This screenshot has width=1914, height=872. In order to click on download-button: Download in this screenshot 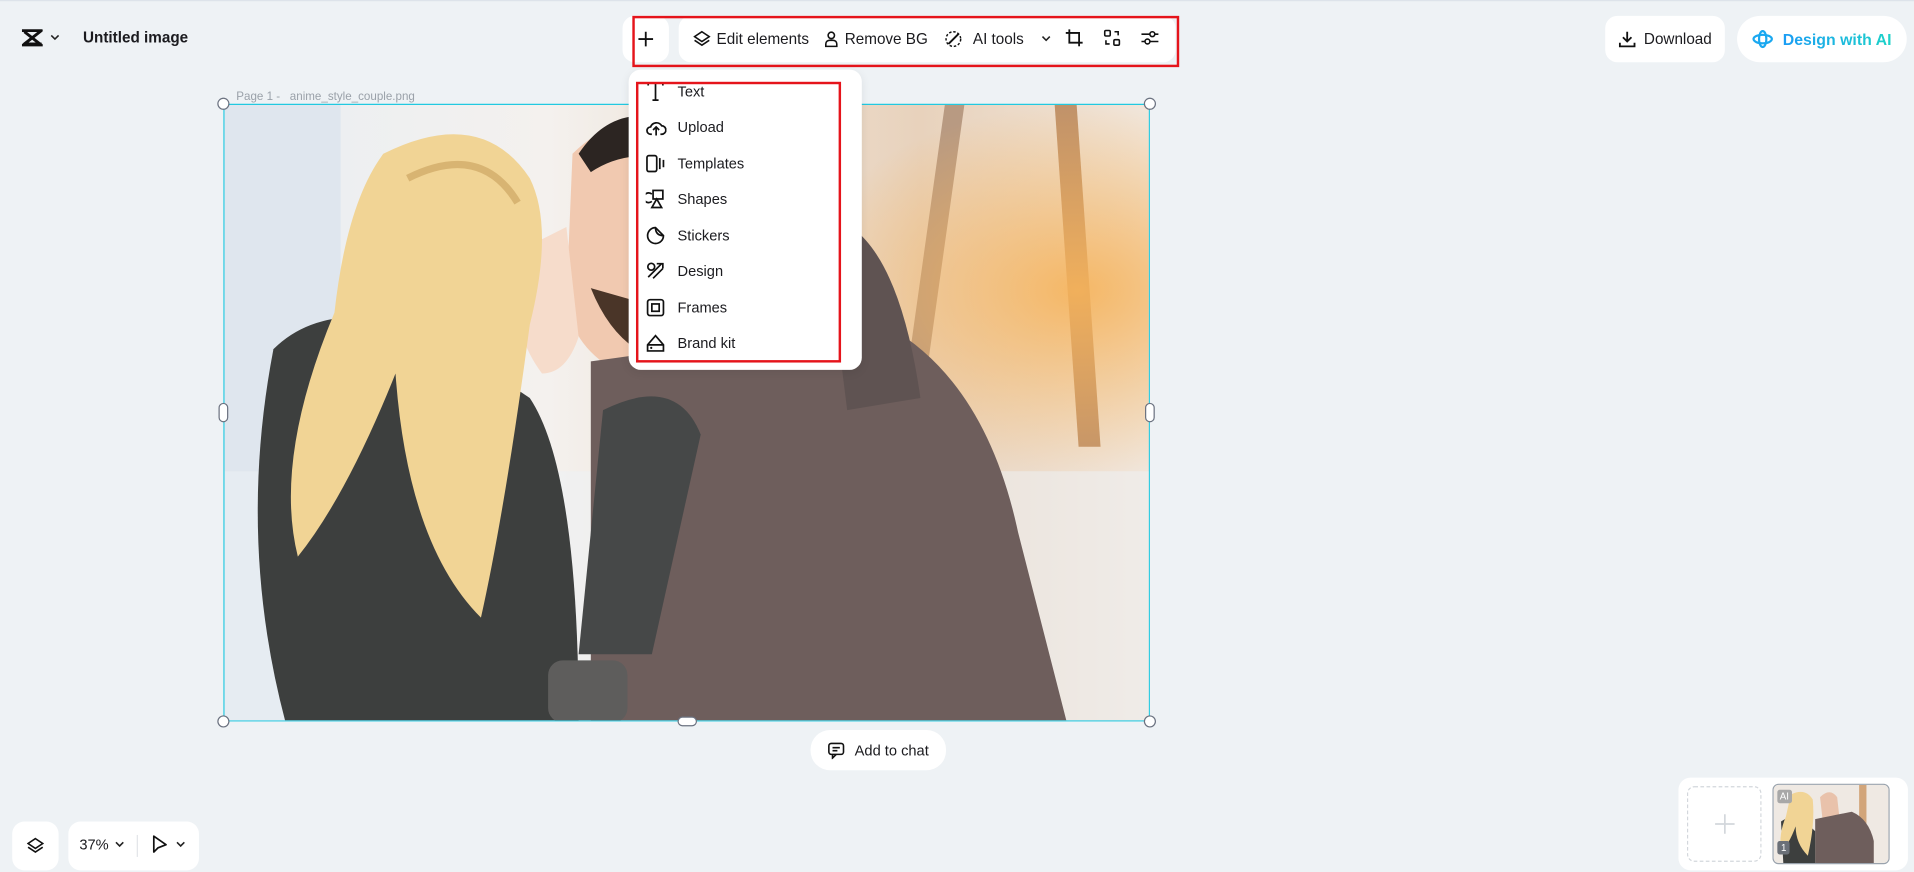, I will do `click(1665, 39)`.